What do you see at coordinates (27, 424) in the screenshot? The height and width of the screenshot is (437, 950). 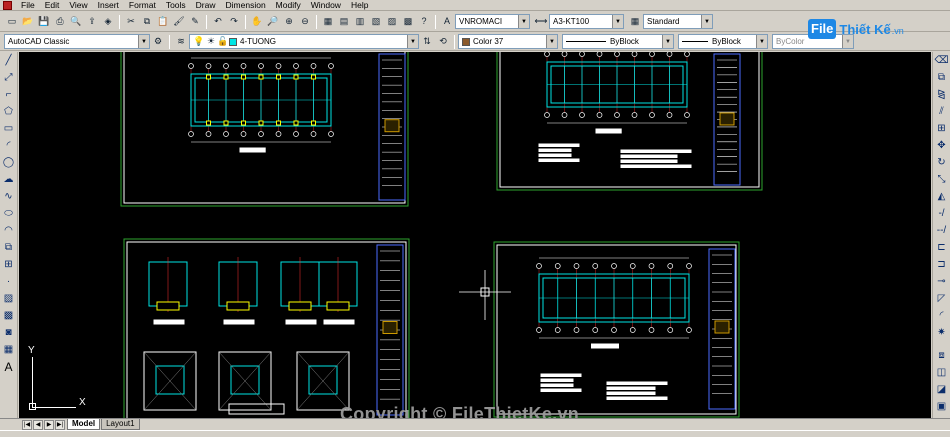 I see `first-tab-icon: |◀` at bounding box center [27, 424].